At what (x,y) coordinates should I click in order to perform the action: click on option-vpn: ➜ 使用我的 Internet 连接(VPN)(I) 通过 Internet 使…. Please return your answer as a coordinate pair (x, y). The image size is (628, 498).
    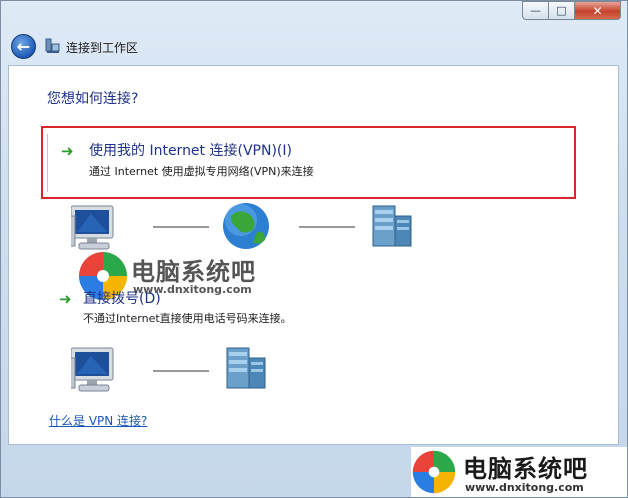
    Looking at the image, I should click on (308, 162).